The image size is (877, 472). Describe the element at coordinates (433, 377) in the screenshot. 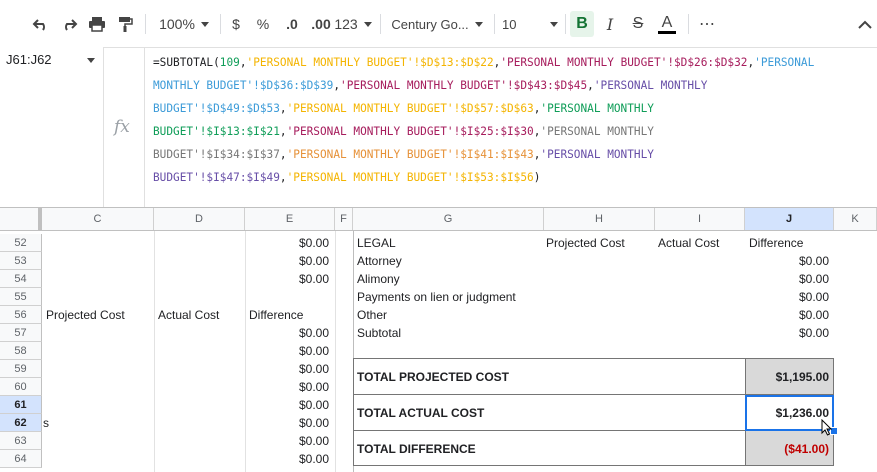

I see `total-projected-label: TOTAL PROJECTED COST` at that location.